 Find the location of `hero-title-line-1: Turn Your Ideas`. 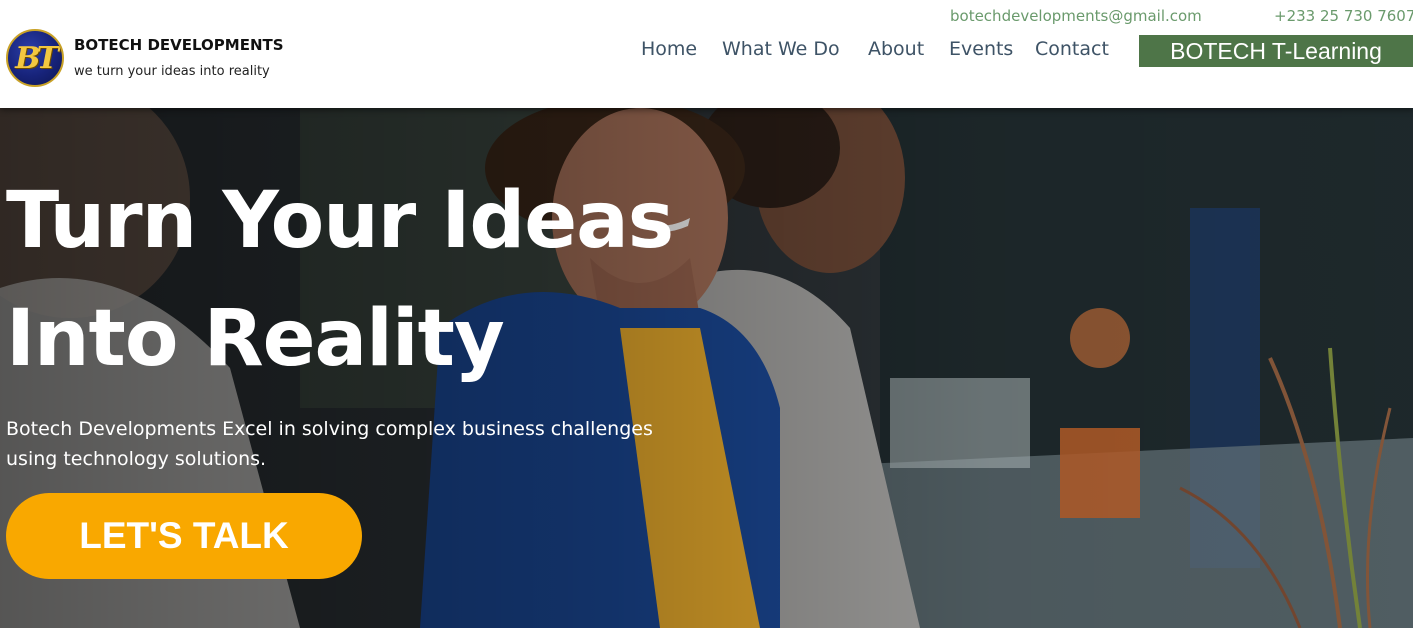

hero-title-line-1: Turn Your Ideas is located at coordinates (340, 221).